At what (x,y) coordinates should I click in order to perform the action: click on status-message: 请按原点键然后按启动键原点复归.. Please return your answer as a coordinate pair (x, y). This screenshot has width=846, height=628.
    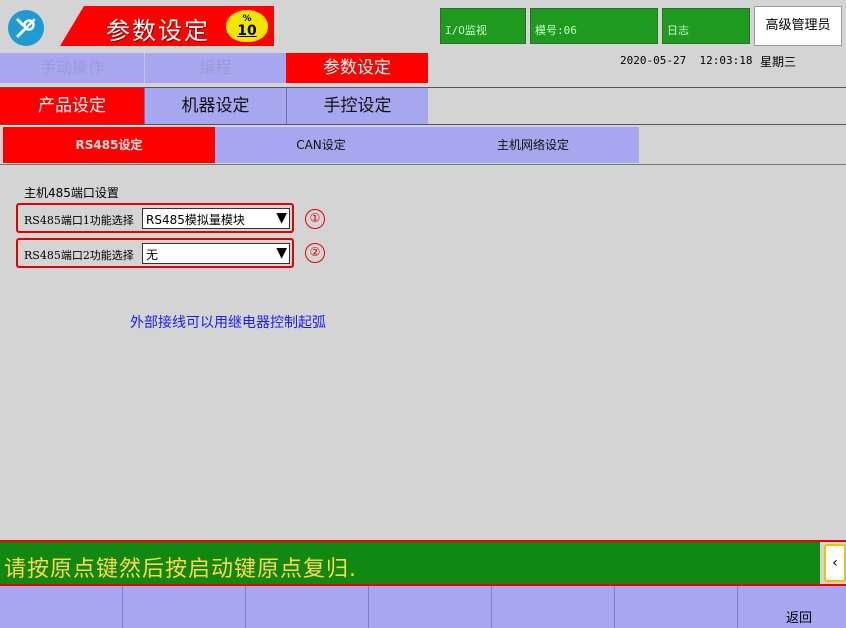
    Looking at the image, I should click on (180, 569).